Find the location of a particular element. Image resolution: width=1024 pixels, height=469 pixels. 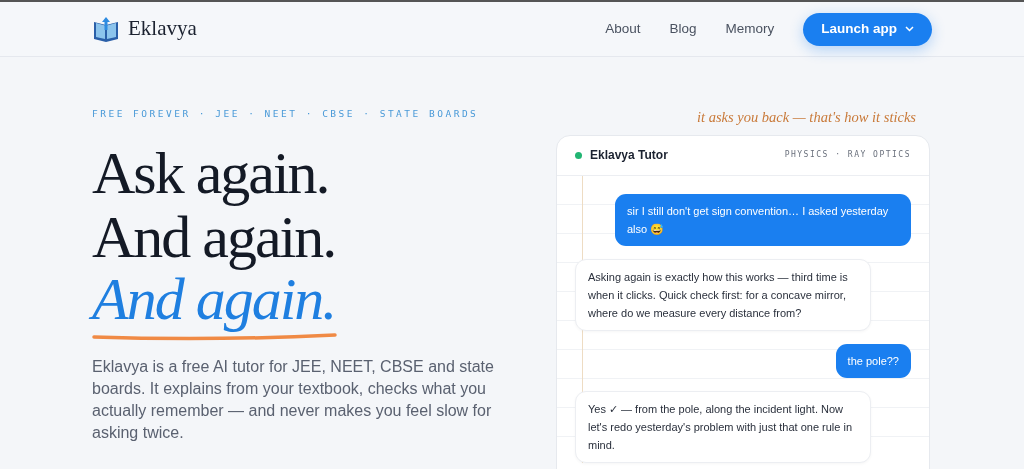

chevron-down-icon is located at coordinates (909, 29).